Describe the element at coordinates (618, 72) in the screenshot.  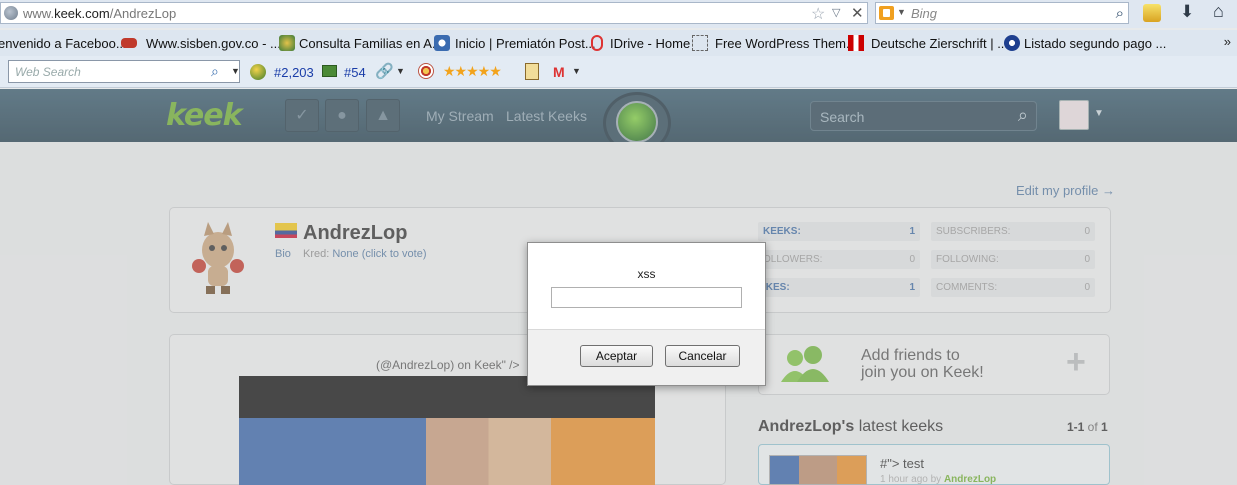
I see `addon-toolbar: Web Search ⌕ ▼ #2,203 #54 🔗 ▼ ★★★★★ M ▼` at that location.